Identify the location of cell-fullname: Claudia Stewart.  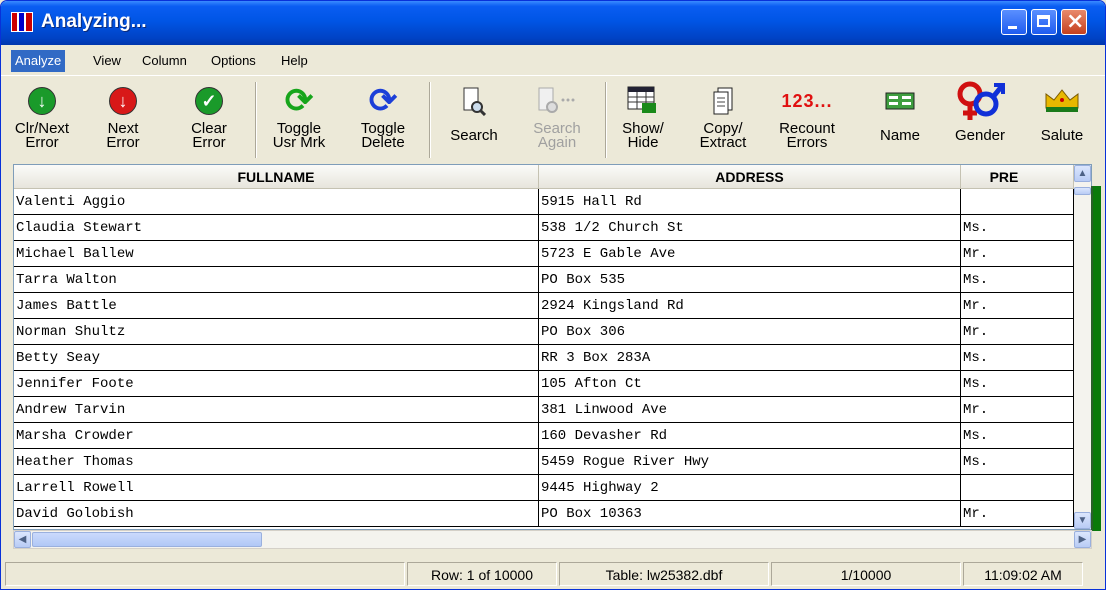
(276, 228).